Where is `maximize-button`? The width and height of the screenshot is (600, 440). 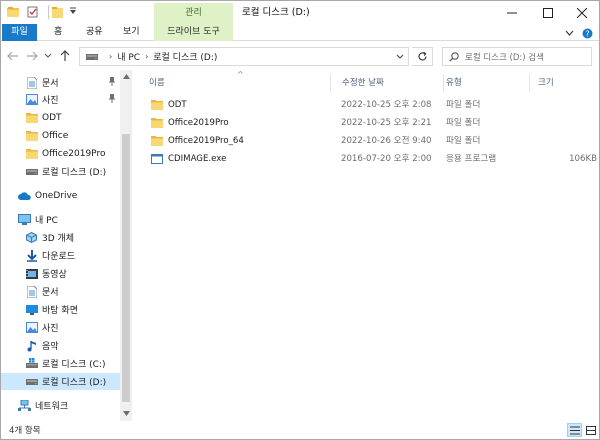
maximize-button is located at coordinates (548, 12).